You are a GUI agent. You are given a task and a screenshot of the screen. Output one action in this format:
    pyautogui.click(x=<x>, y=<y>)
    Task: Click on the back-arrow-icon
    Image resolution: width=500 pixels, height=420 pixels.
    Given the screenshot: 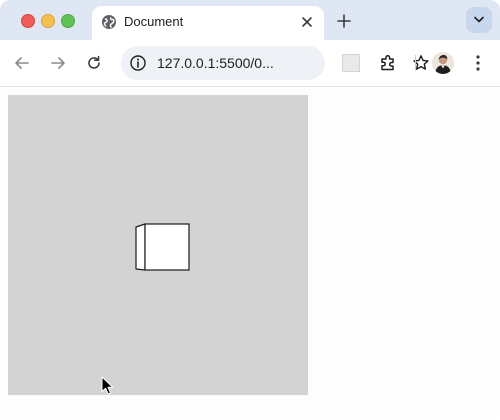 What is the action you would take?
    pyautogui.click(x=22, y=63)
    